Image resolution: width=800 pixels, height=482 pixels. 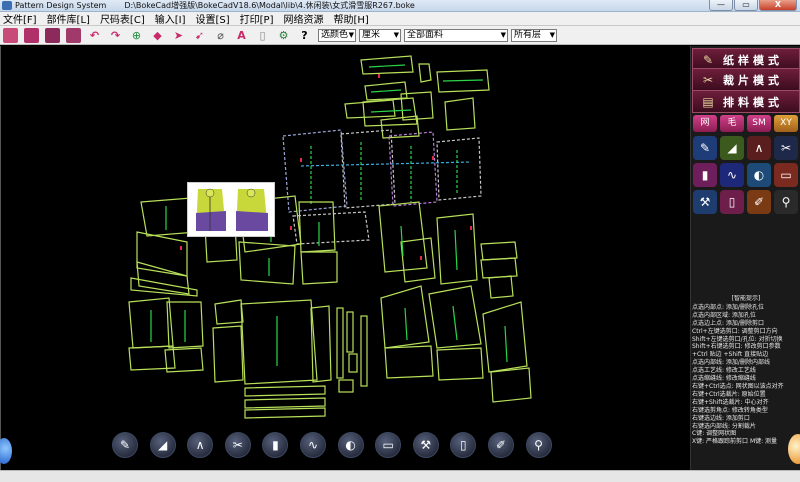 I want to click on unit-select-value: 厘米, so click(x=371, y=34).